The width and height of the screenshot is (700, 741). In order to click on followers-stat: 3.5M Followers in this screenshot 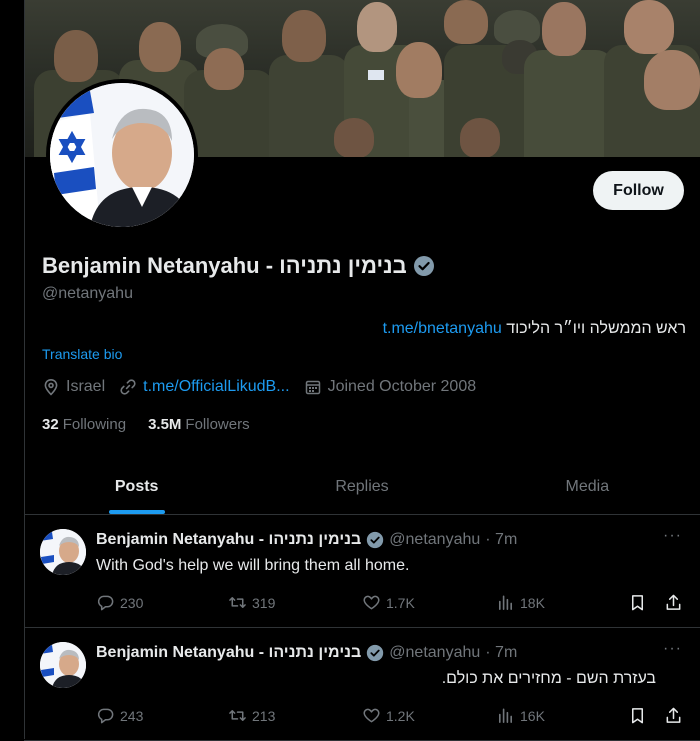, I will do `click(199, 424)`.